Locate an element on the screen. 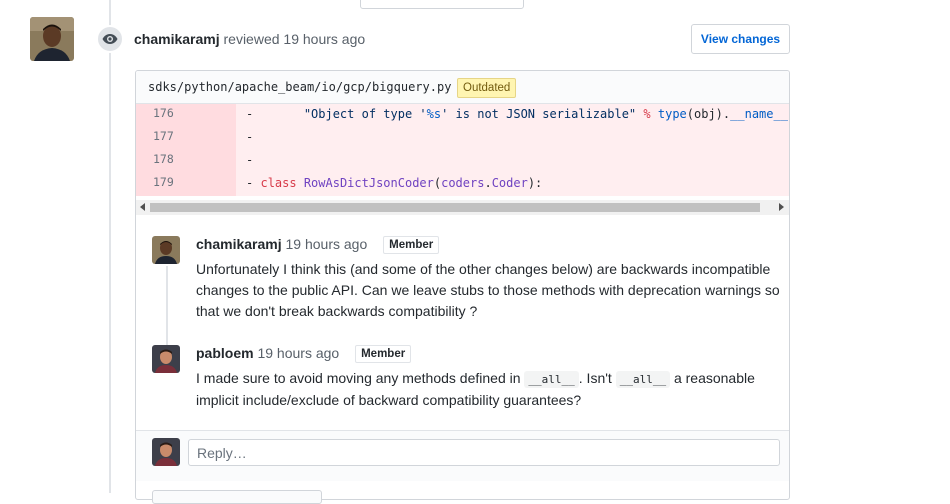 The width and height of the screenshot is (950, 504). comment-header: chamikaramj 19 hours ago Member is located at coordinates (318, 245).